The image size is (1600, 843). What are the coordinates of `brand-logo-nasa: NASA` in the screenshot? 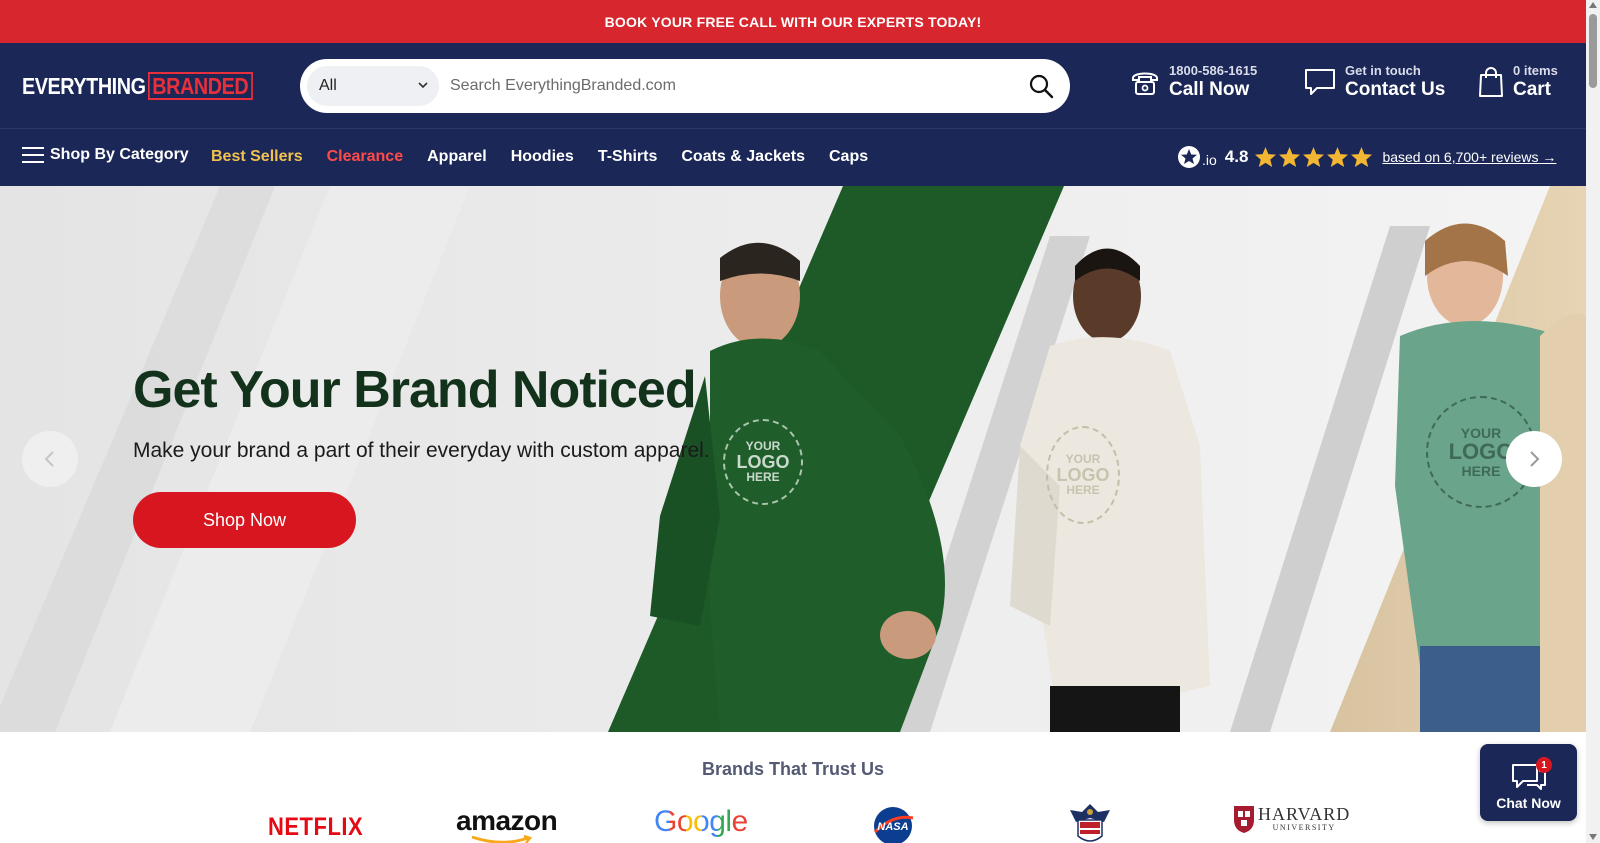 It's located at (893, 825).